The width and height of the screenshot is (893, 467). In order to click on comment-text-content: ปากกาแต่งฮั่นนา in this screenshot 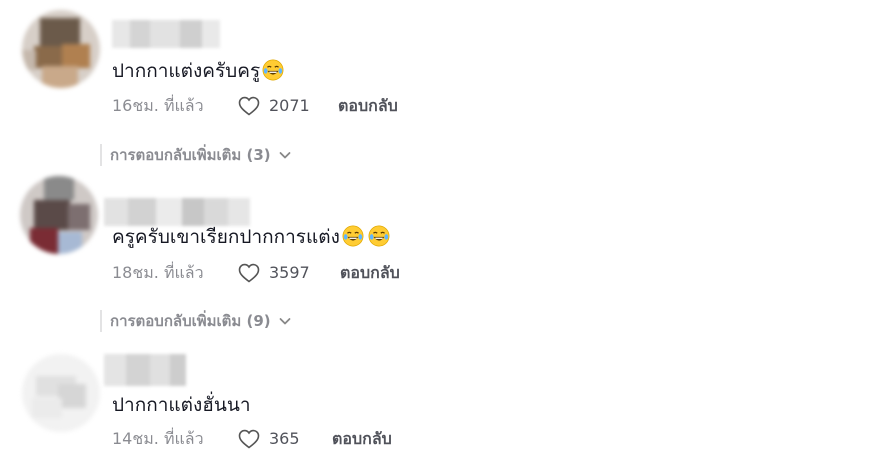, I will do `click(181, 405)`.